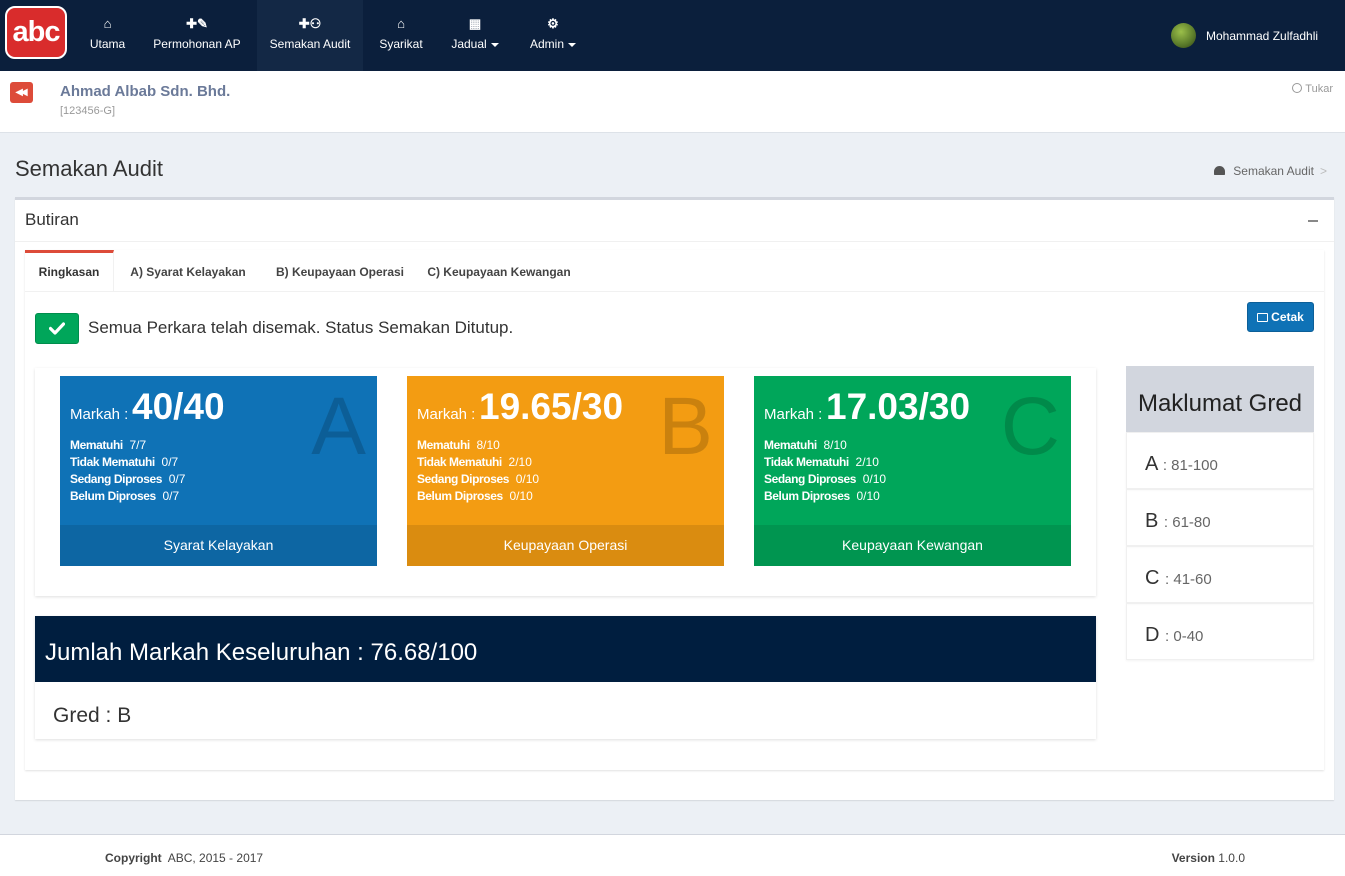  I want to click on copyright: Copyright ABC, 2015 - 2017, so click(184, 858).